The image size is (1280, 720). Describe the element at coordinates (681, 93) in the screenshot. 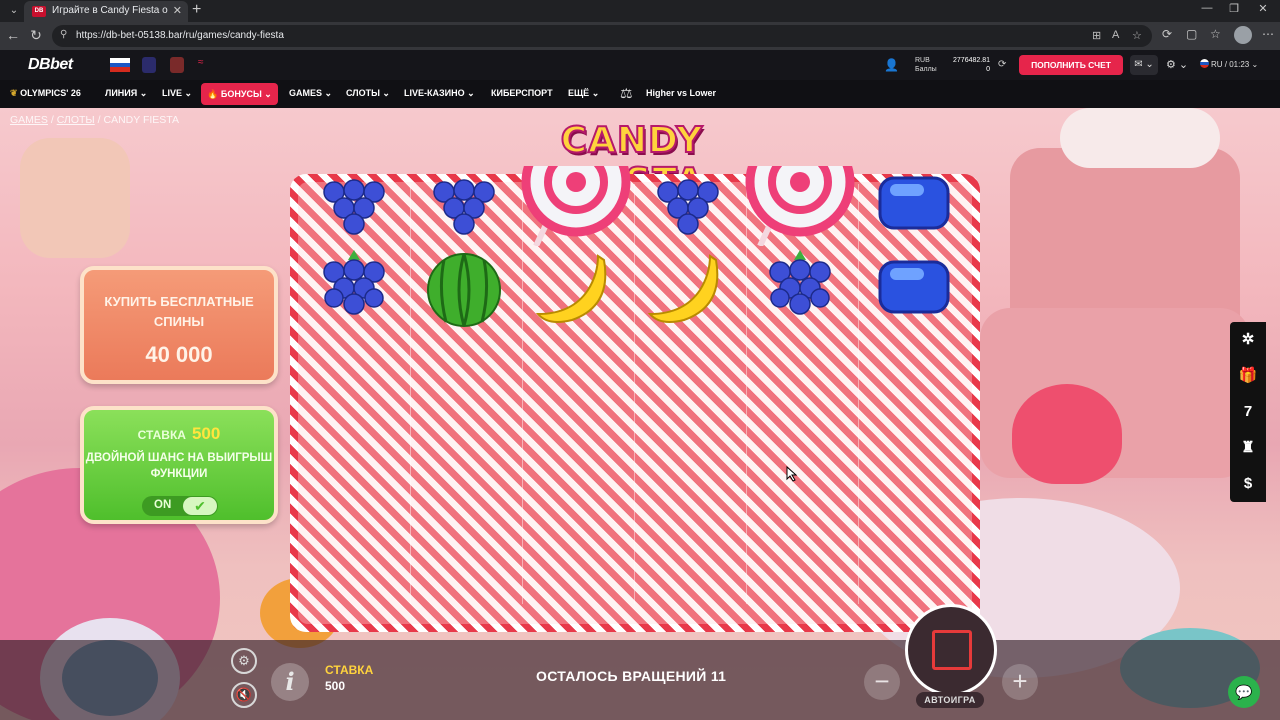

I see `nav-higher-lower: Higher vs Lower` at that location.